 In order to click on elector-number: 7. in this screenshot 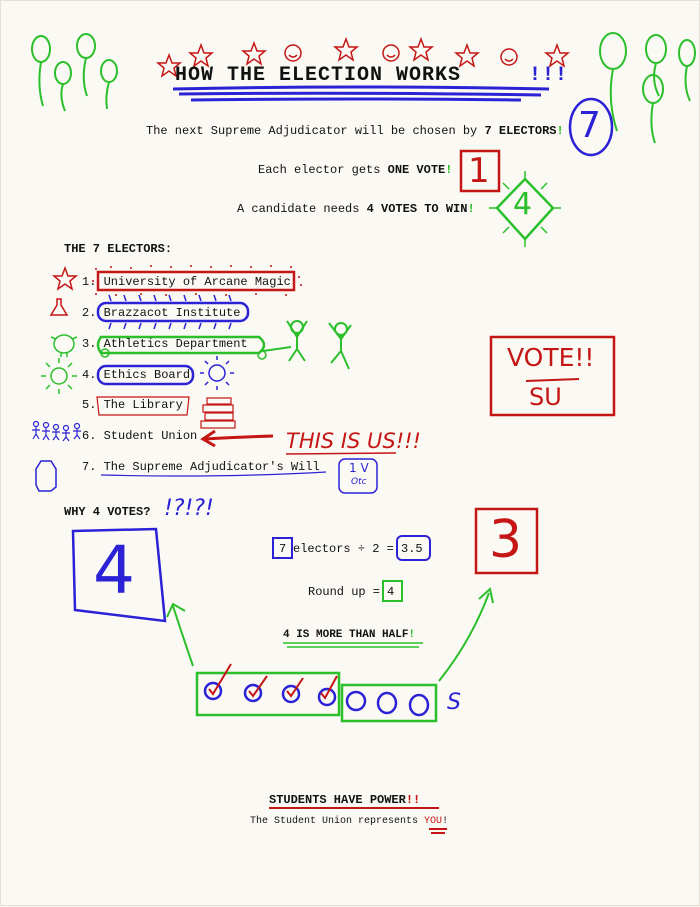, I will do `click(89, 467)`.